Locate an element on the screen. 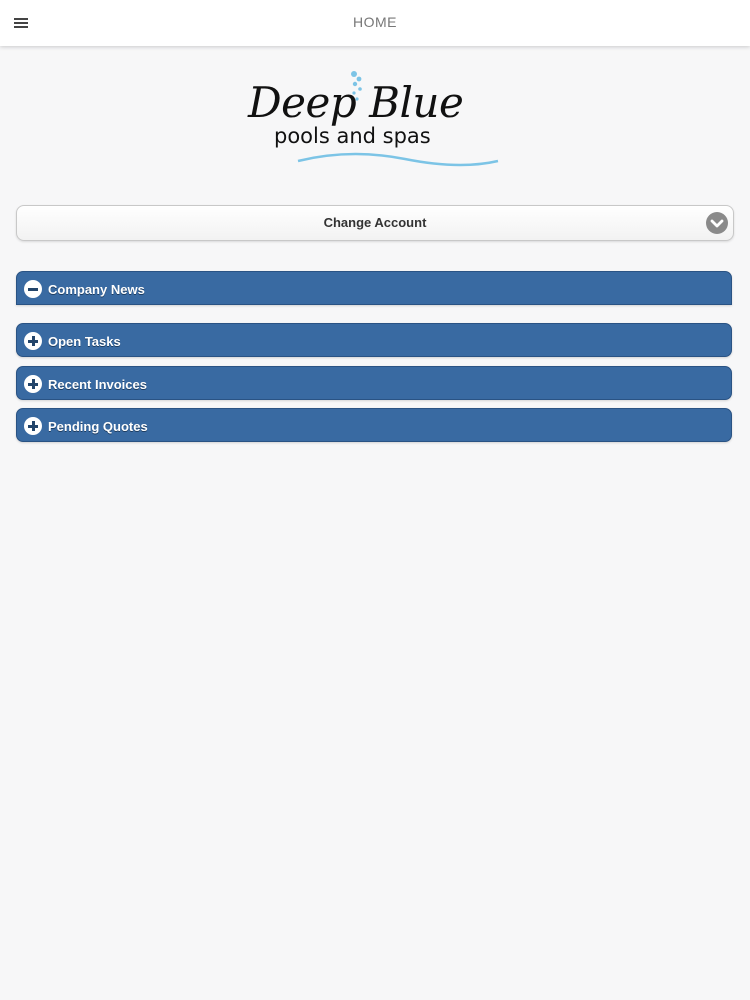 The height and width of the screenshot is (1000, 750). section-company-news: Company News is located at coordinates (374, 288).